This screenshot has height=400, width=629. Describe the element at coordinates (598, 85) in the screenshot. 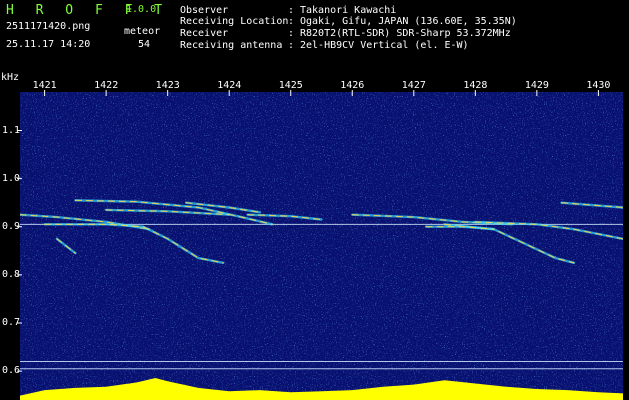

I see `x-tick-label: 1430` at that location.